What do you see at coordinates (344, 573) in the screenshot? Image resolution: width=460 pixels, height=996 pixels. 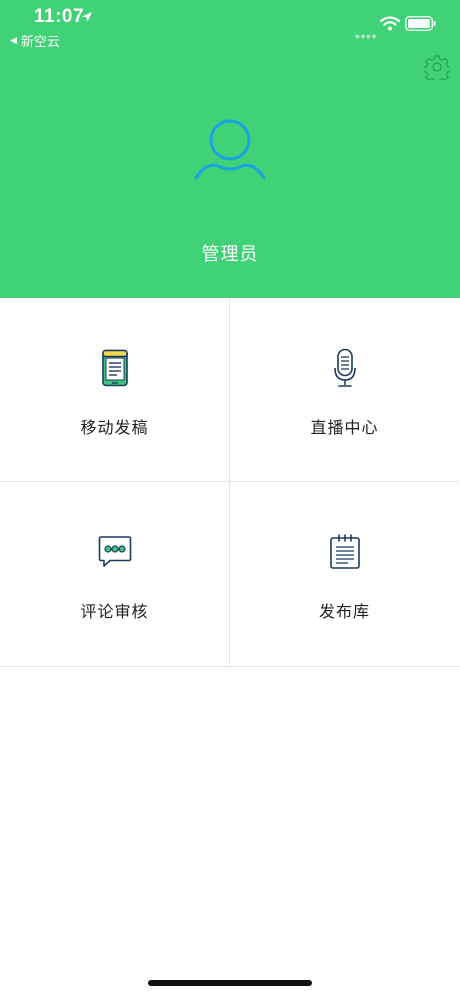 I see `publish-library-tile: 发布库` at bounding box center [344, 573].